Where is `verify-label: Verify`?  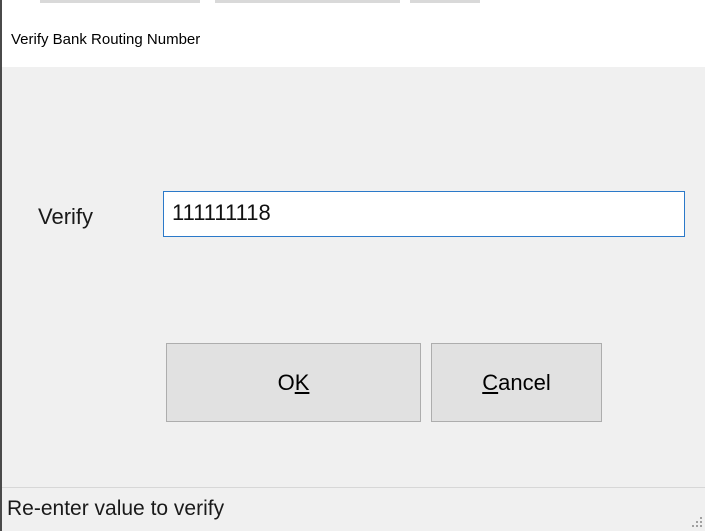
verify-label: Verify is located at coordinates (66, 216).